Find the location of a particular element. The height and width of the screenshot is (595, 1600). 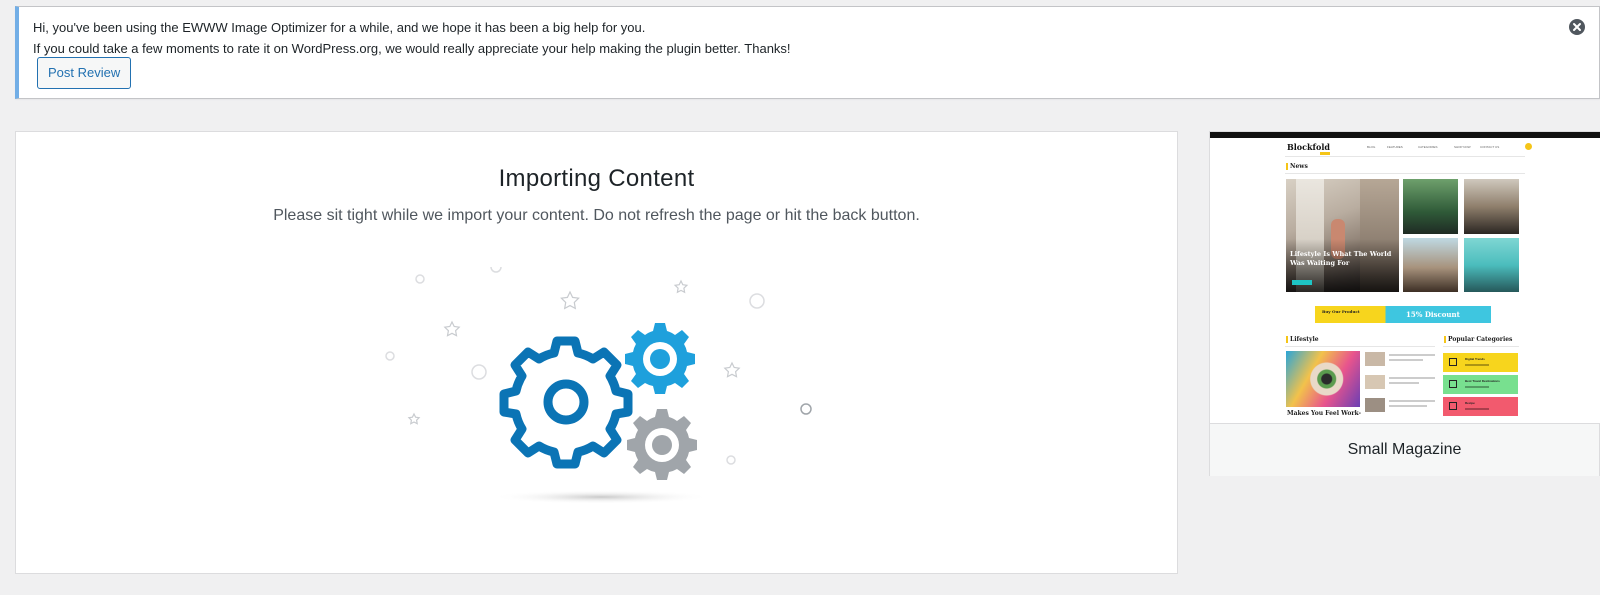

lifestyle-card-title: Makes You Feel Work- is located at coordinates (1324, 413).